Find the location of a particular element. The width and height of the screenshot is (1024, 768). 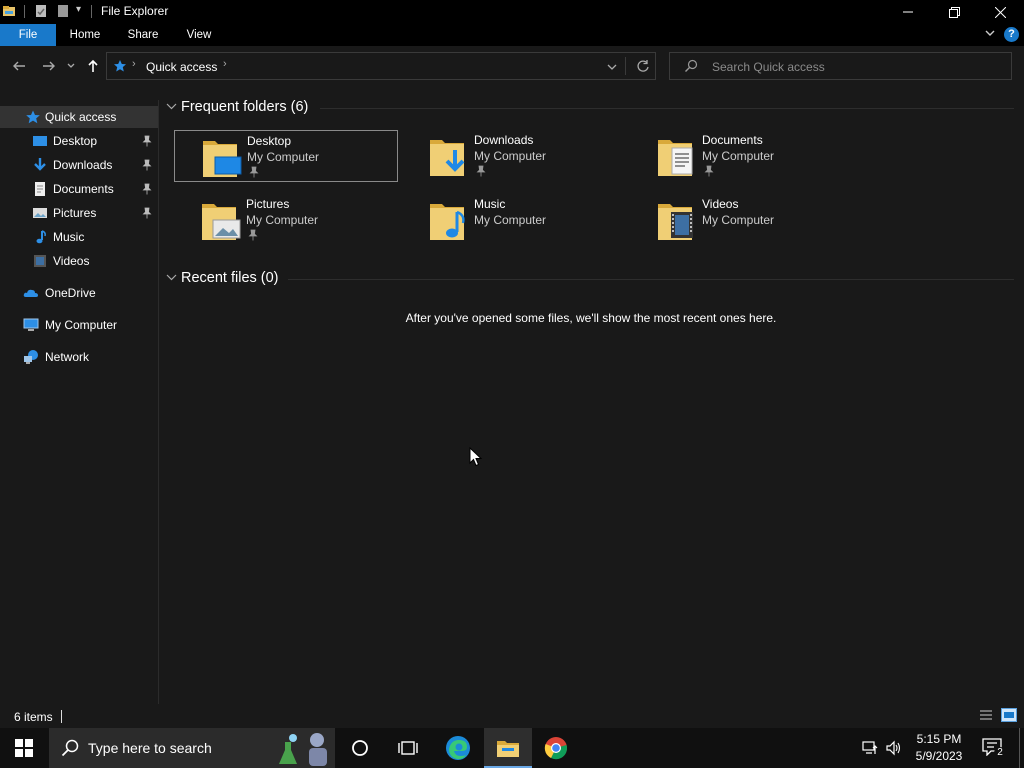

sidebar-item-desktop: Desktop is located at coordinates (79, 141).